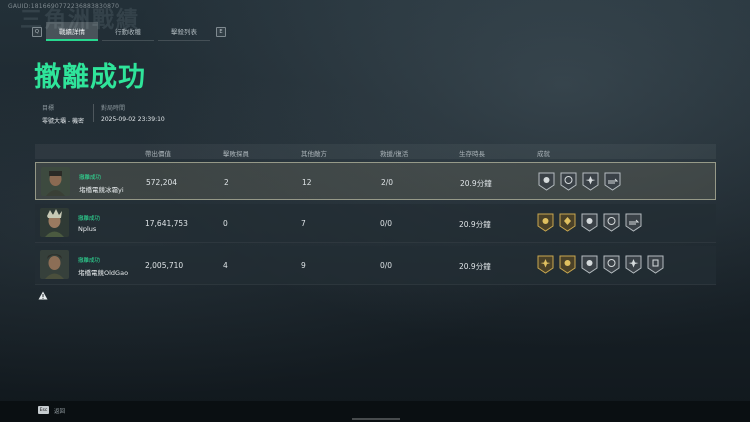 This screenshot has width=750, height=422. I want to click on table-header: 帶出價值 擊敗探員 其他敵方 救援/復活 生存時長 成就, so click(375, 151).